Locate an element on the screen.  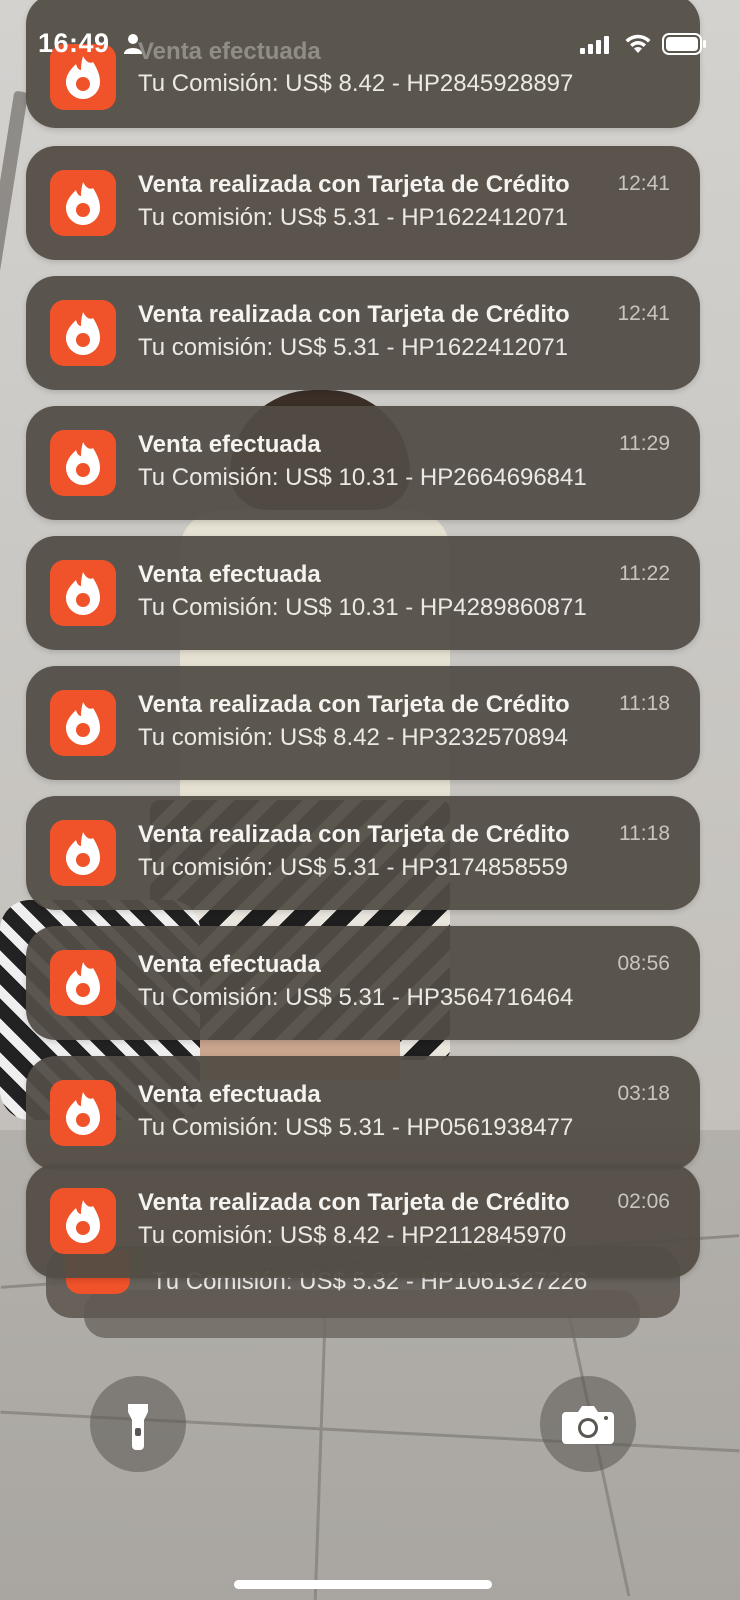
notification-body: Tu Comisión: US$ 5.31 - HP3564716464 is located at coordinates (356, 997).